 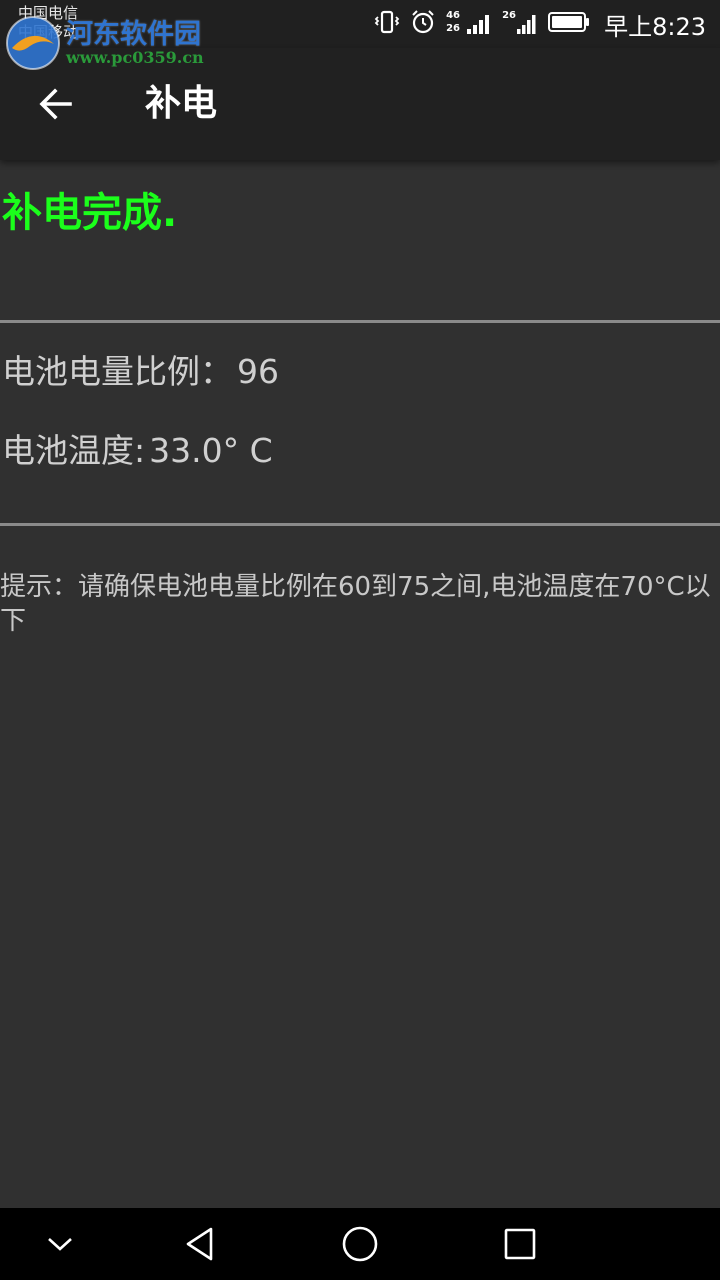 I want to click on battery-level-label: 电池电量比例：, so click(x=117, y=371).